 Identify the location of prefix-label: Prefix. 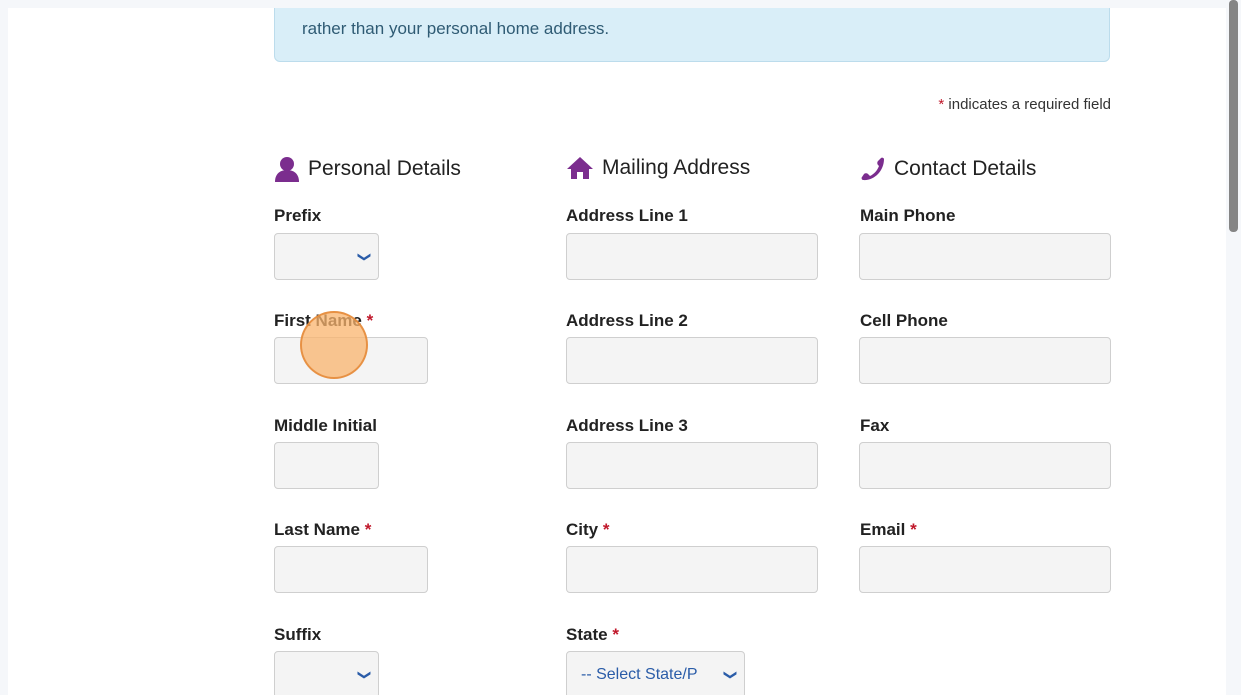
(298, 215).